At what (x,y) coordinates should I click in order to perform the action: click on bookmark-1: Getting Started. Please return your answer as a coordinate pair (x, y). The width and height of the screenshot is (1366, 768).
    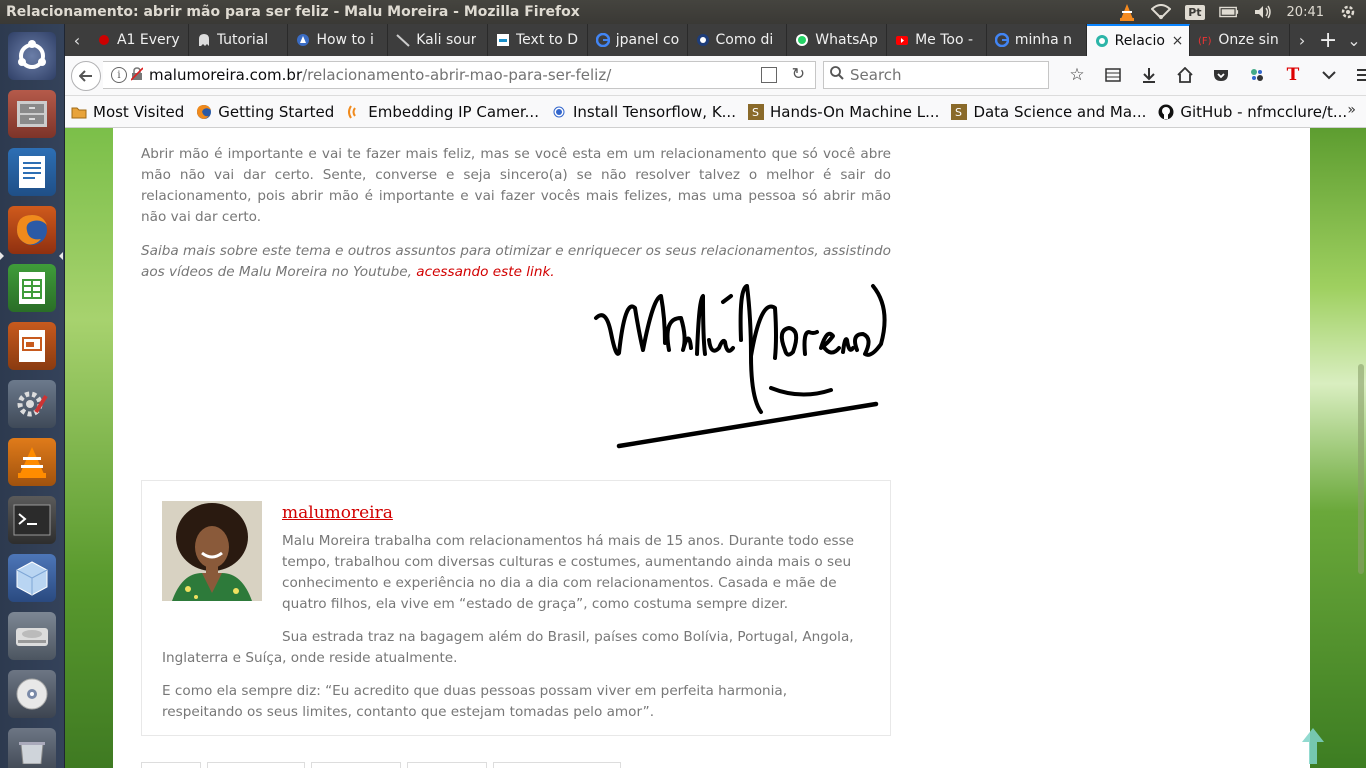
    Looking at the image, I should click on (265, 112).